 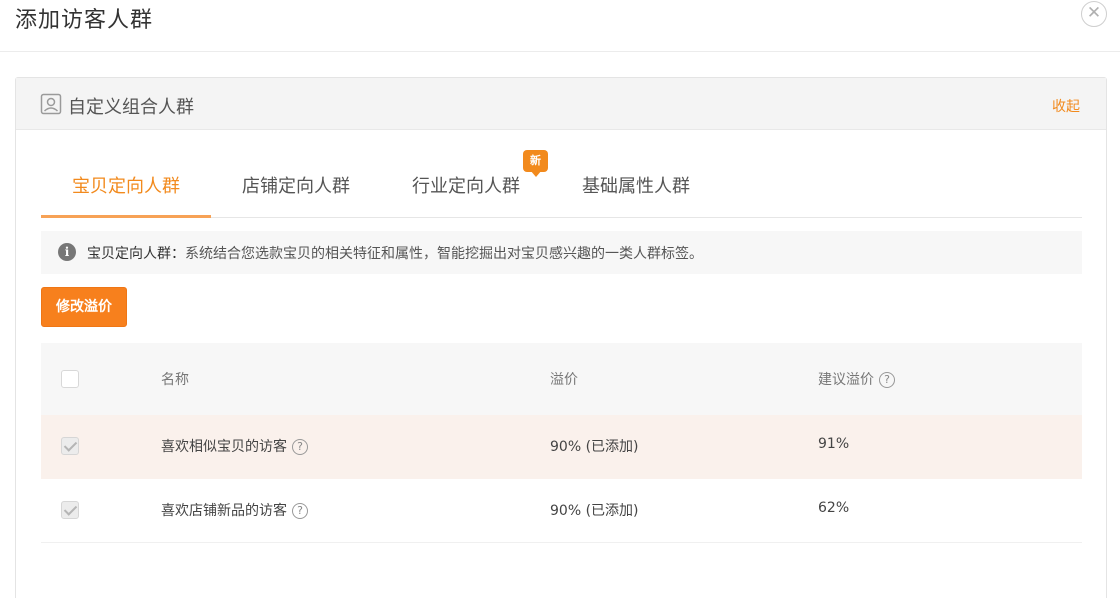 What do you see at coordinates (224, 511) in the screenshot?
I see `row-name-label: 喜欢店铺新品的访客` at bounding box center [224, 511].